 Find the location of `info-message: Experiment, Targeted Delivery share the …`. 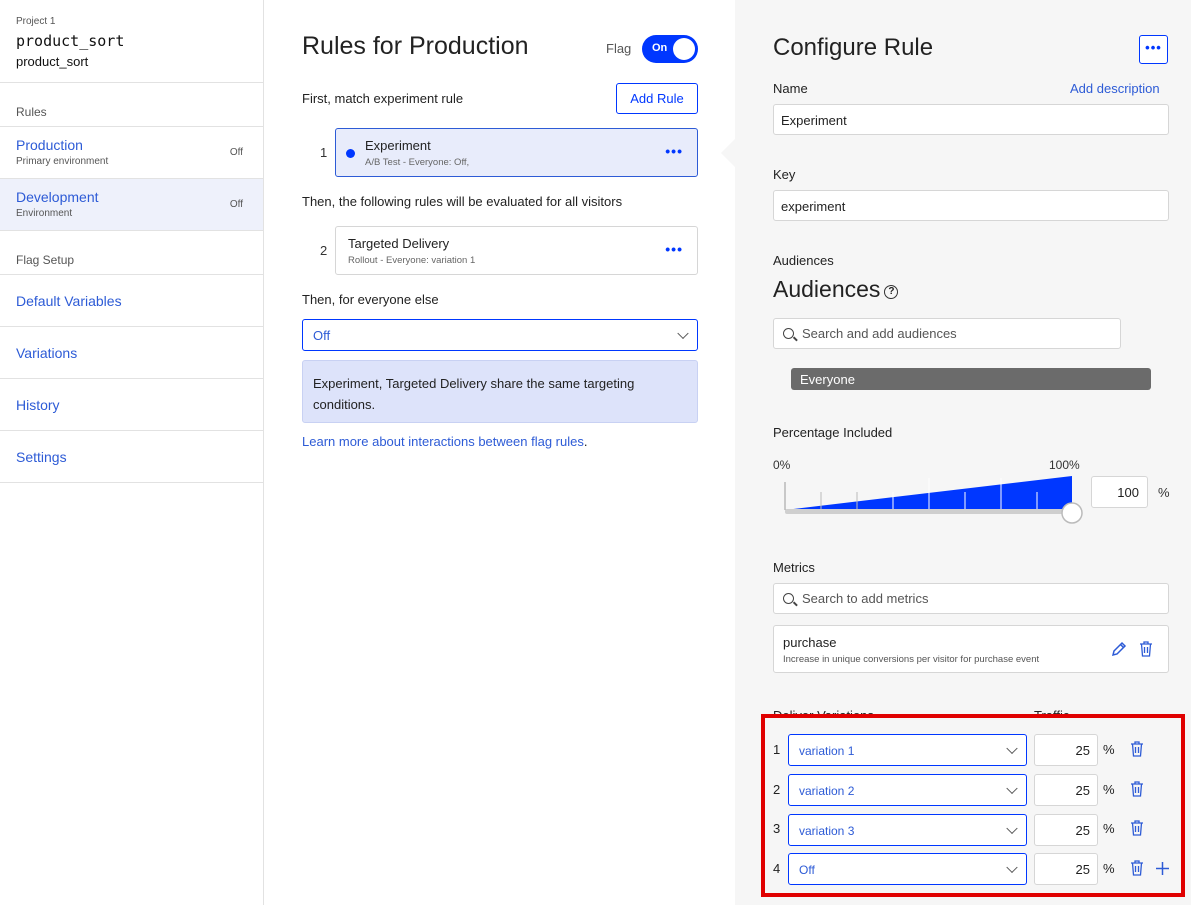

info-message: Experiment, Targeted Delivery share the … is located at coordinates (500, 391).